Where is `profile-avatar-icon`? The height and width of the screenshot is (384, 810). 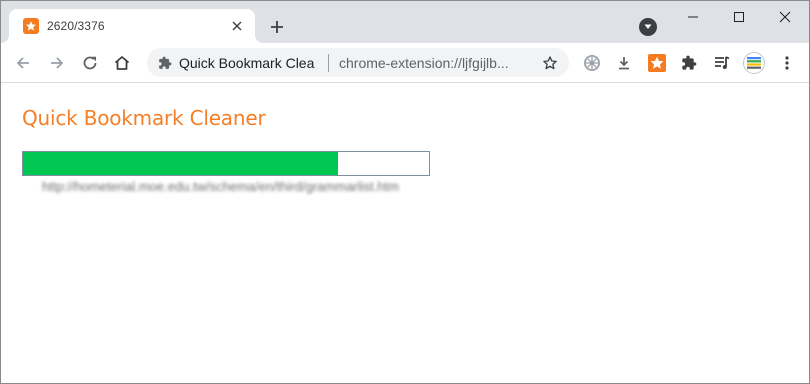
profile-avatar-icon is located at coordinates (754, 63).